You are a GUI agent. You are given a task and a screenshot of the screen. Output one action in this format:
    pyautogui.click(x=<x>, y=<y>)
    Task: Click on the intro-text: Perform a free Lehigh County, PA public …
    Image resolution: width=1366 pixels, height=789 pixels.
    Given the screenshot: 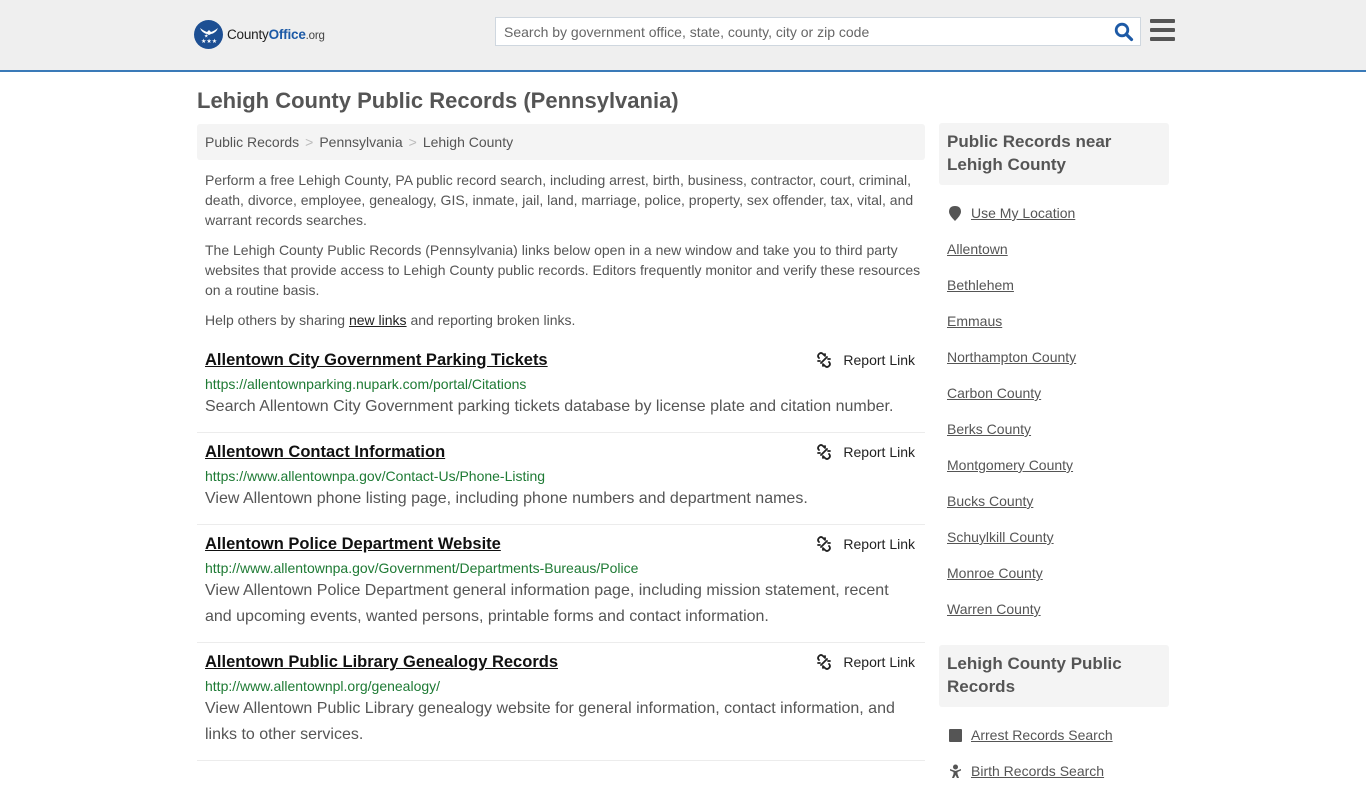 What is the action you would take?
    pyautogui.click(x=563, y=255)
    